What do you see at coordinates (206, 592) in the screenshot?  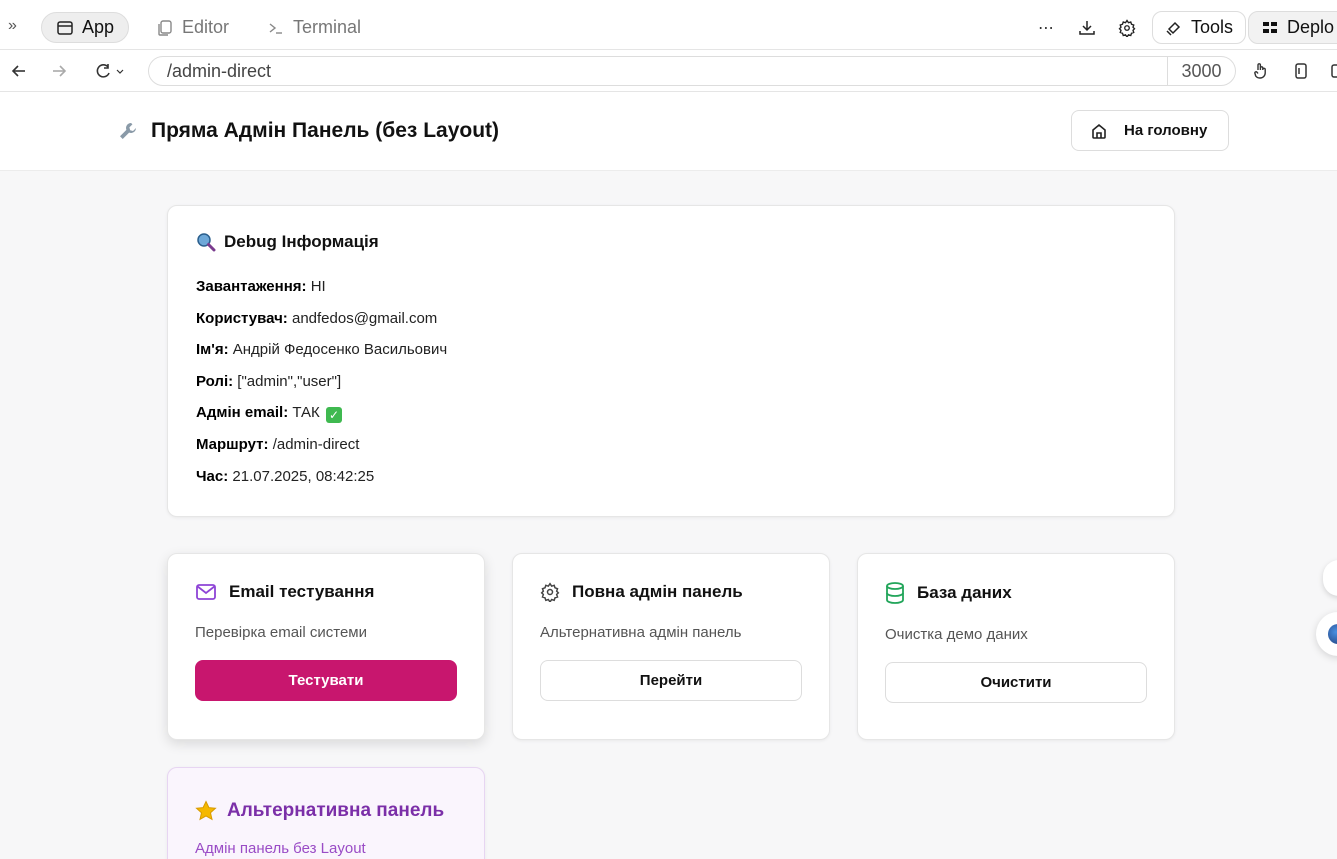 I see `mail-icon` at bounding box center [206, 592].